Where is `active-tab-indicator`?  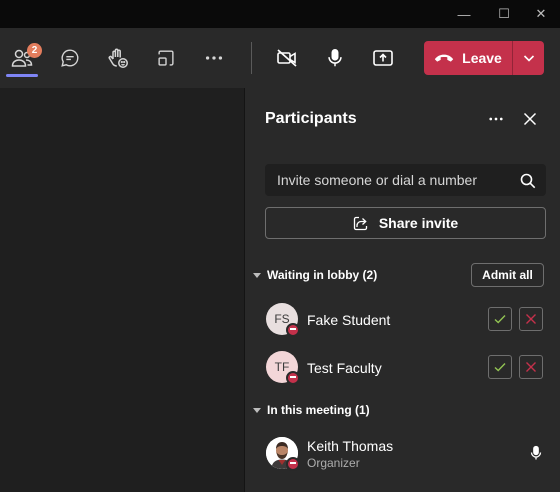 active-tab-indicator is located at coordinates (22, 75).